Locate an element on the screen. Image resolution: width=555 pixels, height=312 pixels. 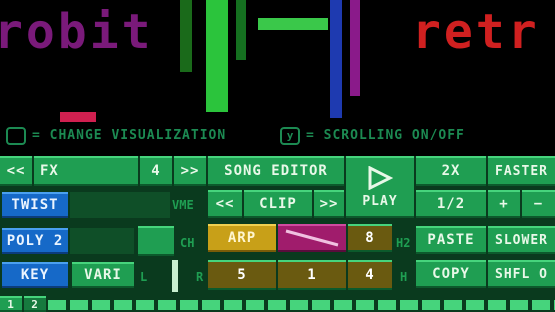
l-label: L is located at coordinates (144, 277).